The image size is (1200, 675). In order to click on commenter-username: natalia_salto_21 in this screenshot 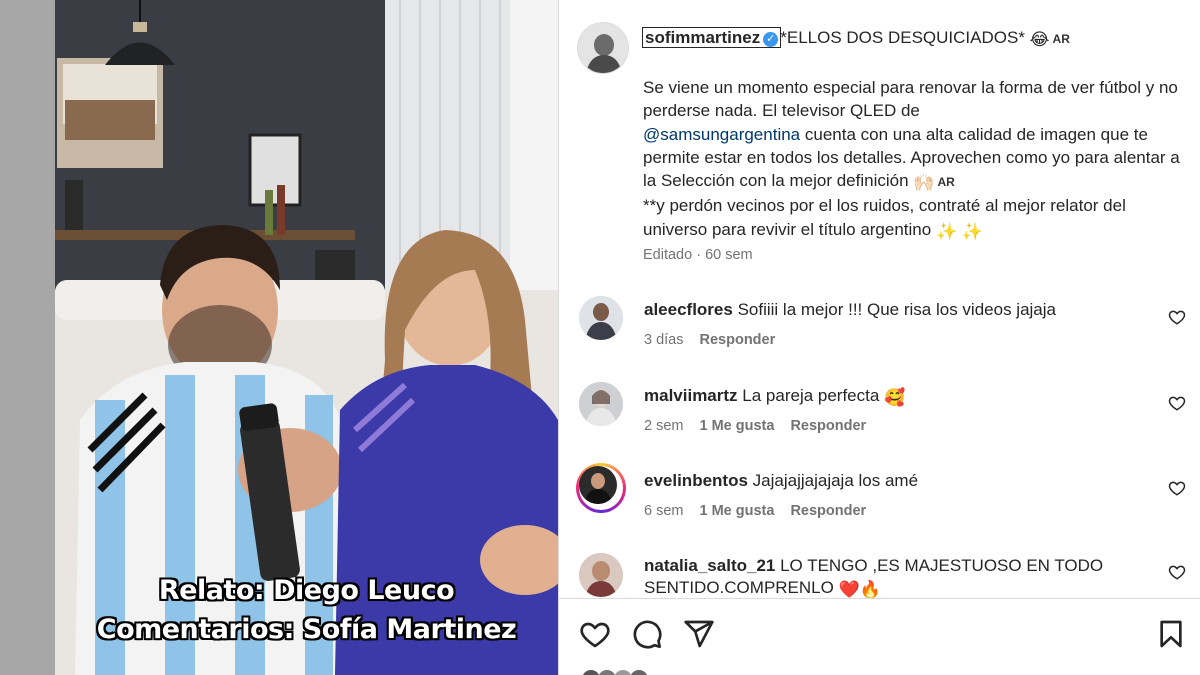, I will do `click(709, 565)`.